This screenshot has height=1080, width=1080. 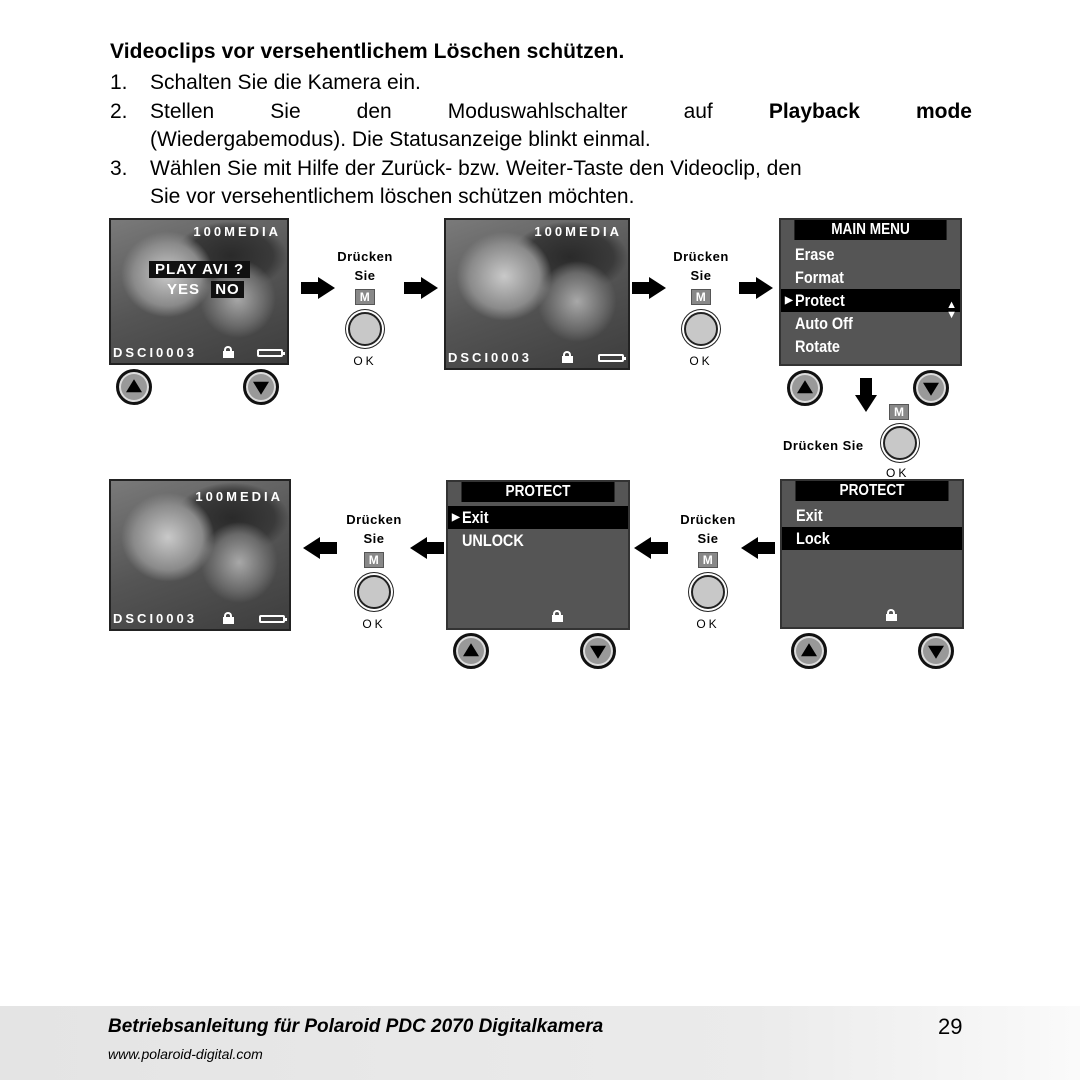 What do you see at coordinates (285, 111) in the screenshot?
I see `word: Sie` at bounding box center [285, 111].